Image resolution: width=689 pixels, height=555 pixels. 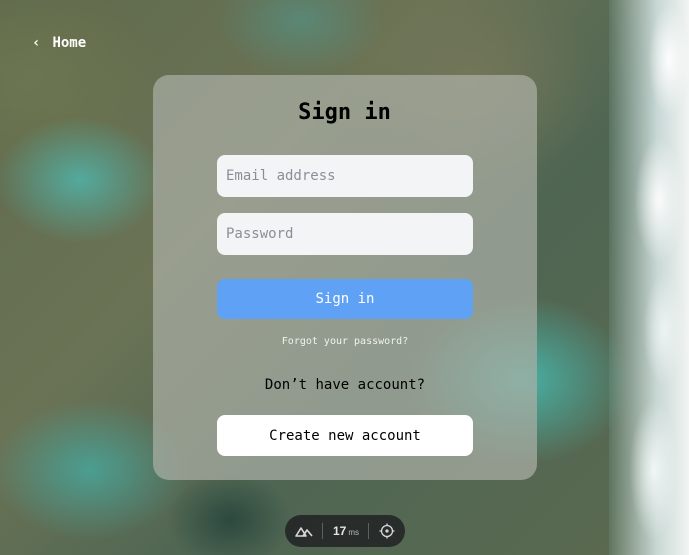 What do you see at coordinates (345, 341) in the screenshot?
I see `forgot-password-link: Forgot your password?` at bounding box center [345, 341].